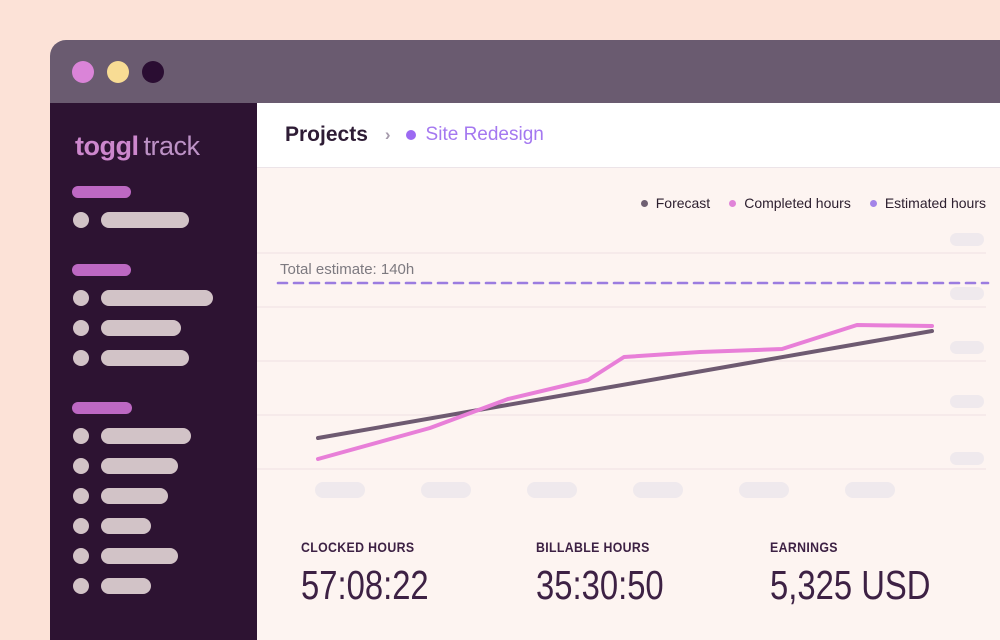 The image size is (1000, 640). I want to click on breadcrumb-current-project: Site Redesign, so click(485, 135).